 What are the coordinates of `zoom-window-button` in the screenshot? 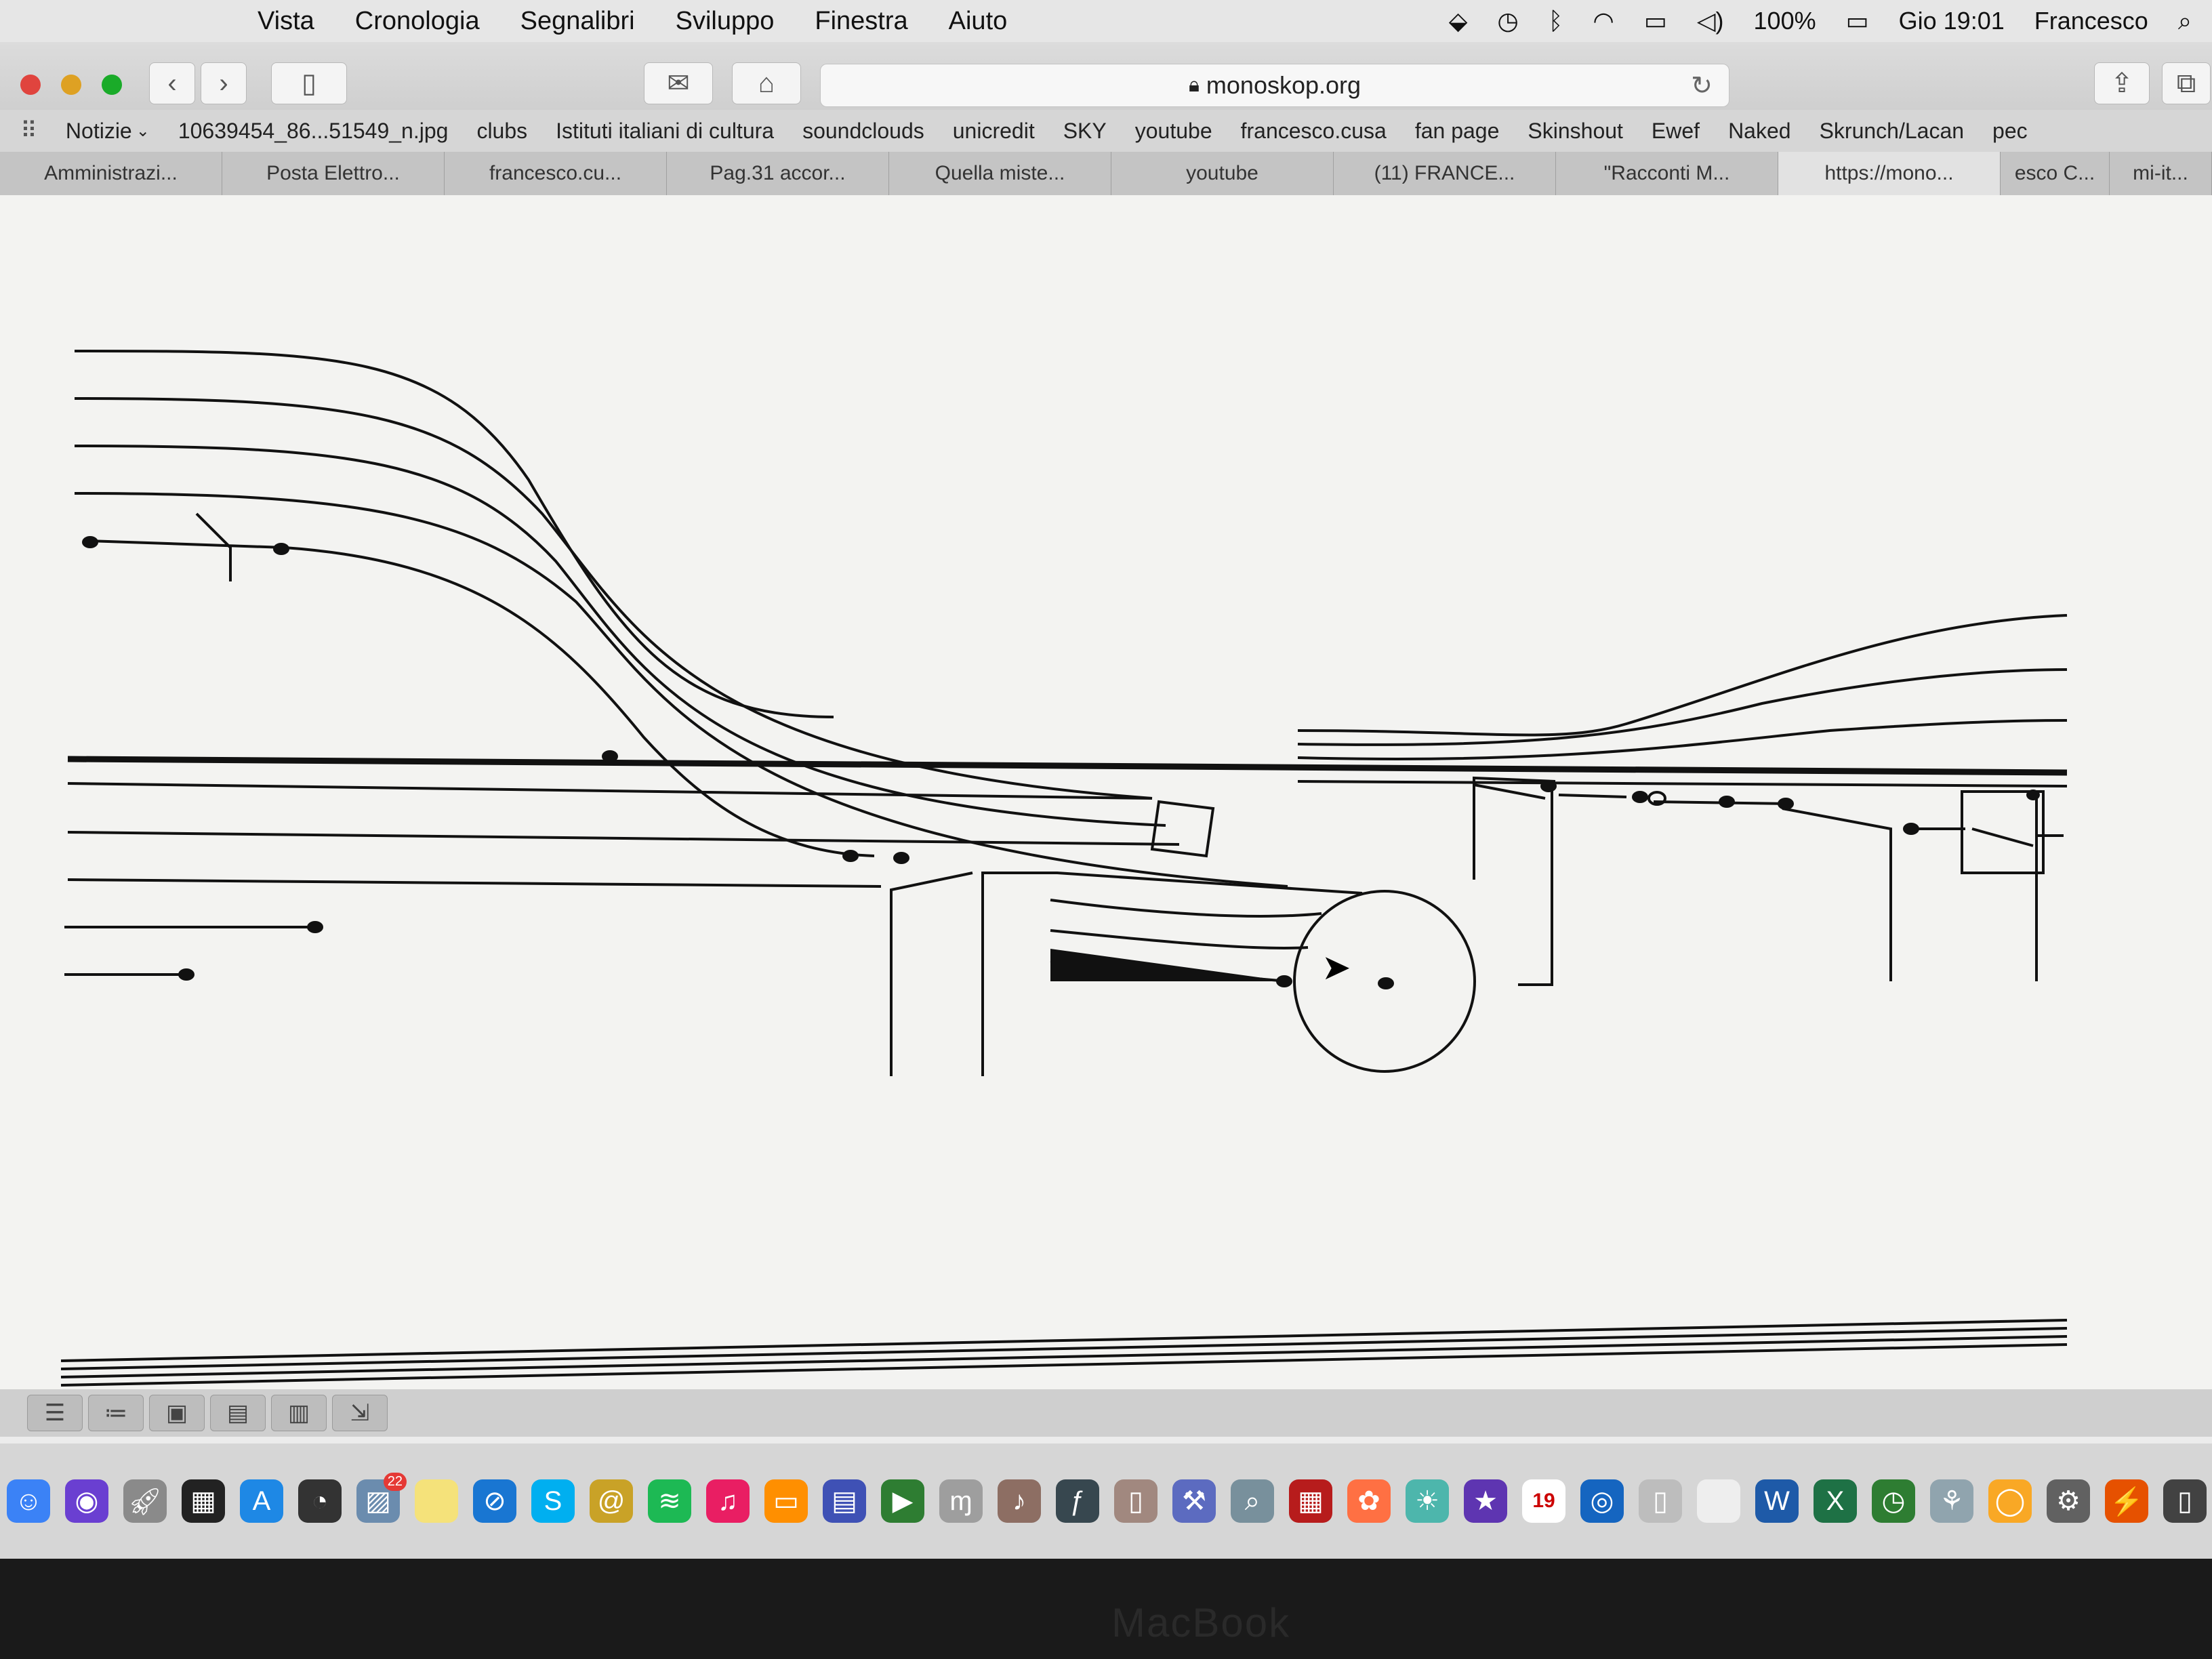 It's located at (112, 85).